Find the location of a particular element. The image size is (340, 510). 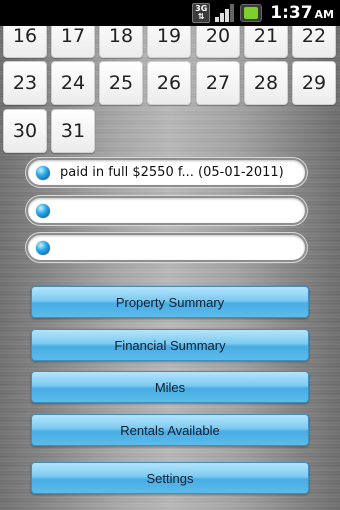

clock-ampm: AM is located at coordinates (324, 14).